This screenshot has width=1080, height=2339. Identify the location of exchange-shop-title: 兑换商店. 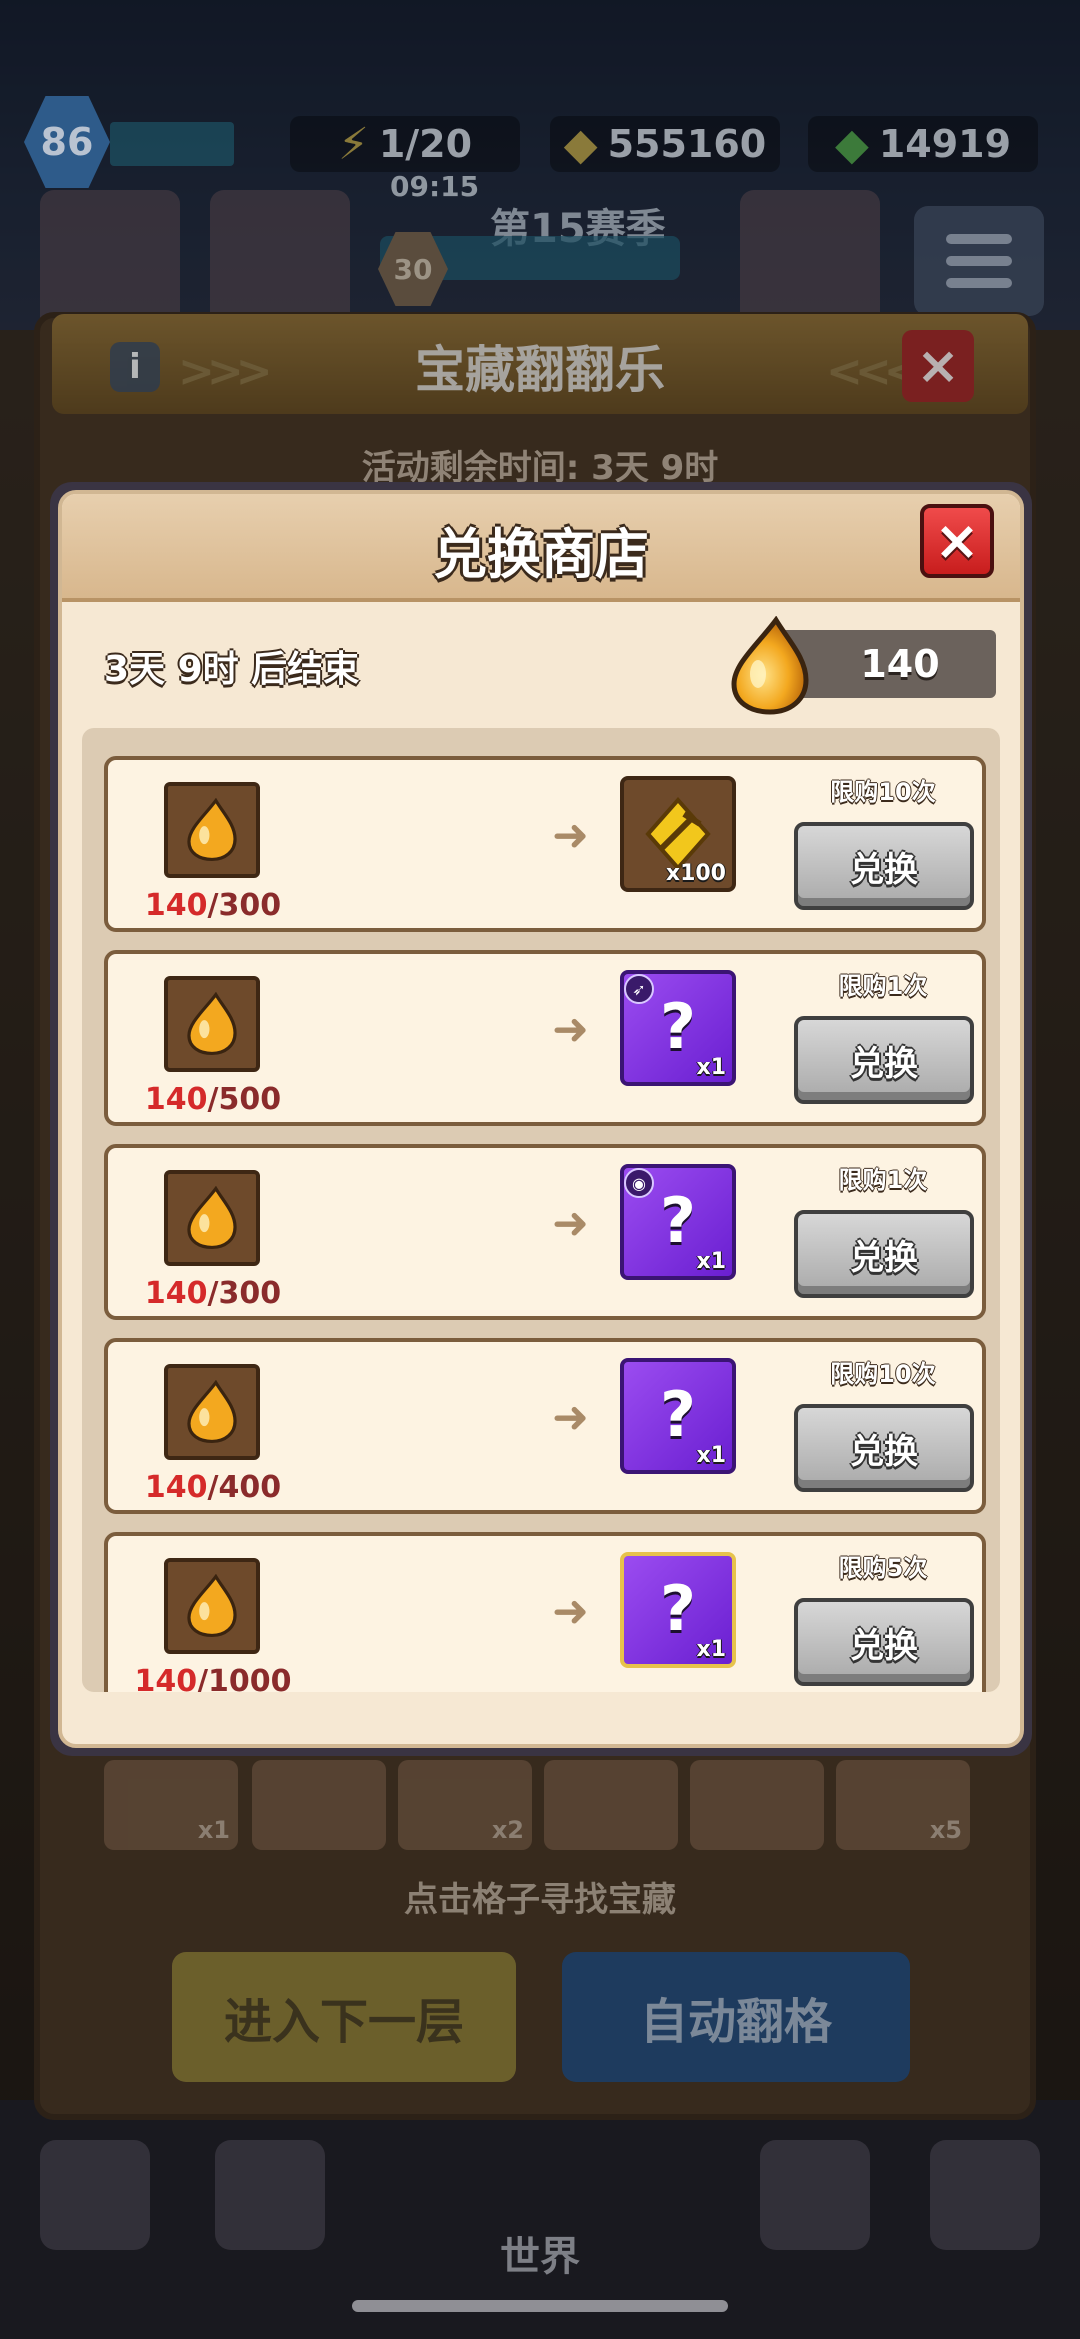
(541, 554).